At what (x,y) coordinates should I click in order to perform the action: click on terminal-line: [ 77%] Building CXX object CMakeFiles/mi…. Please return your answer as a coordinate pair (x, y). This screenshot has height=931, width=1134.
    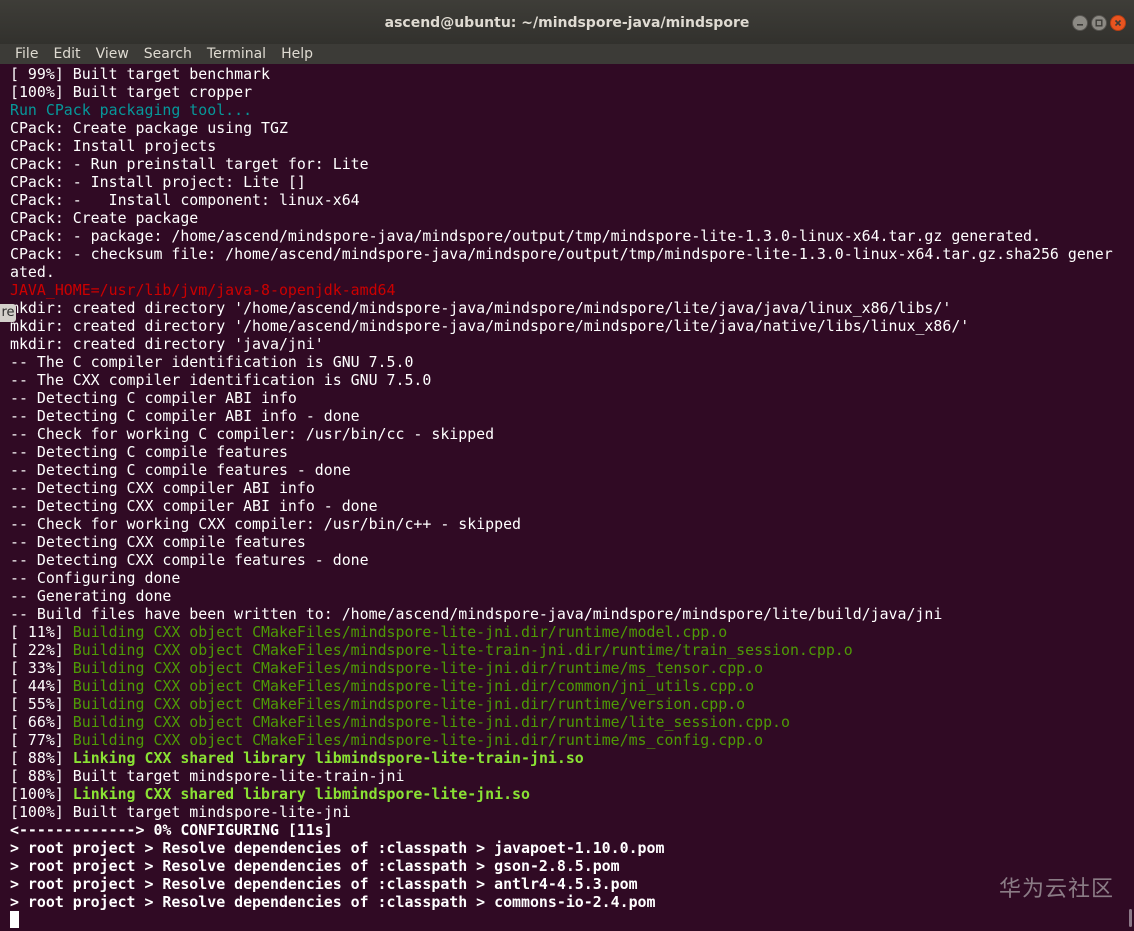
    Looking at the image, I should click on (567, 740).